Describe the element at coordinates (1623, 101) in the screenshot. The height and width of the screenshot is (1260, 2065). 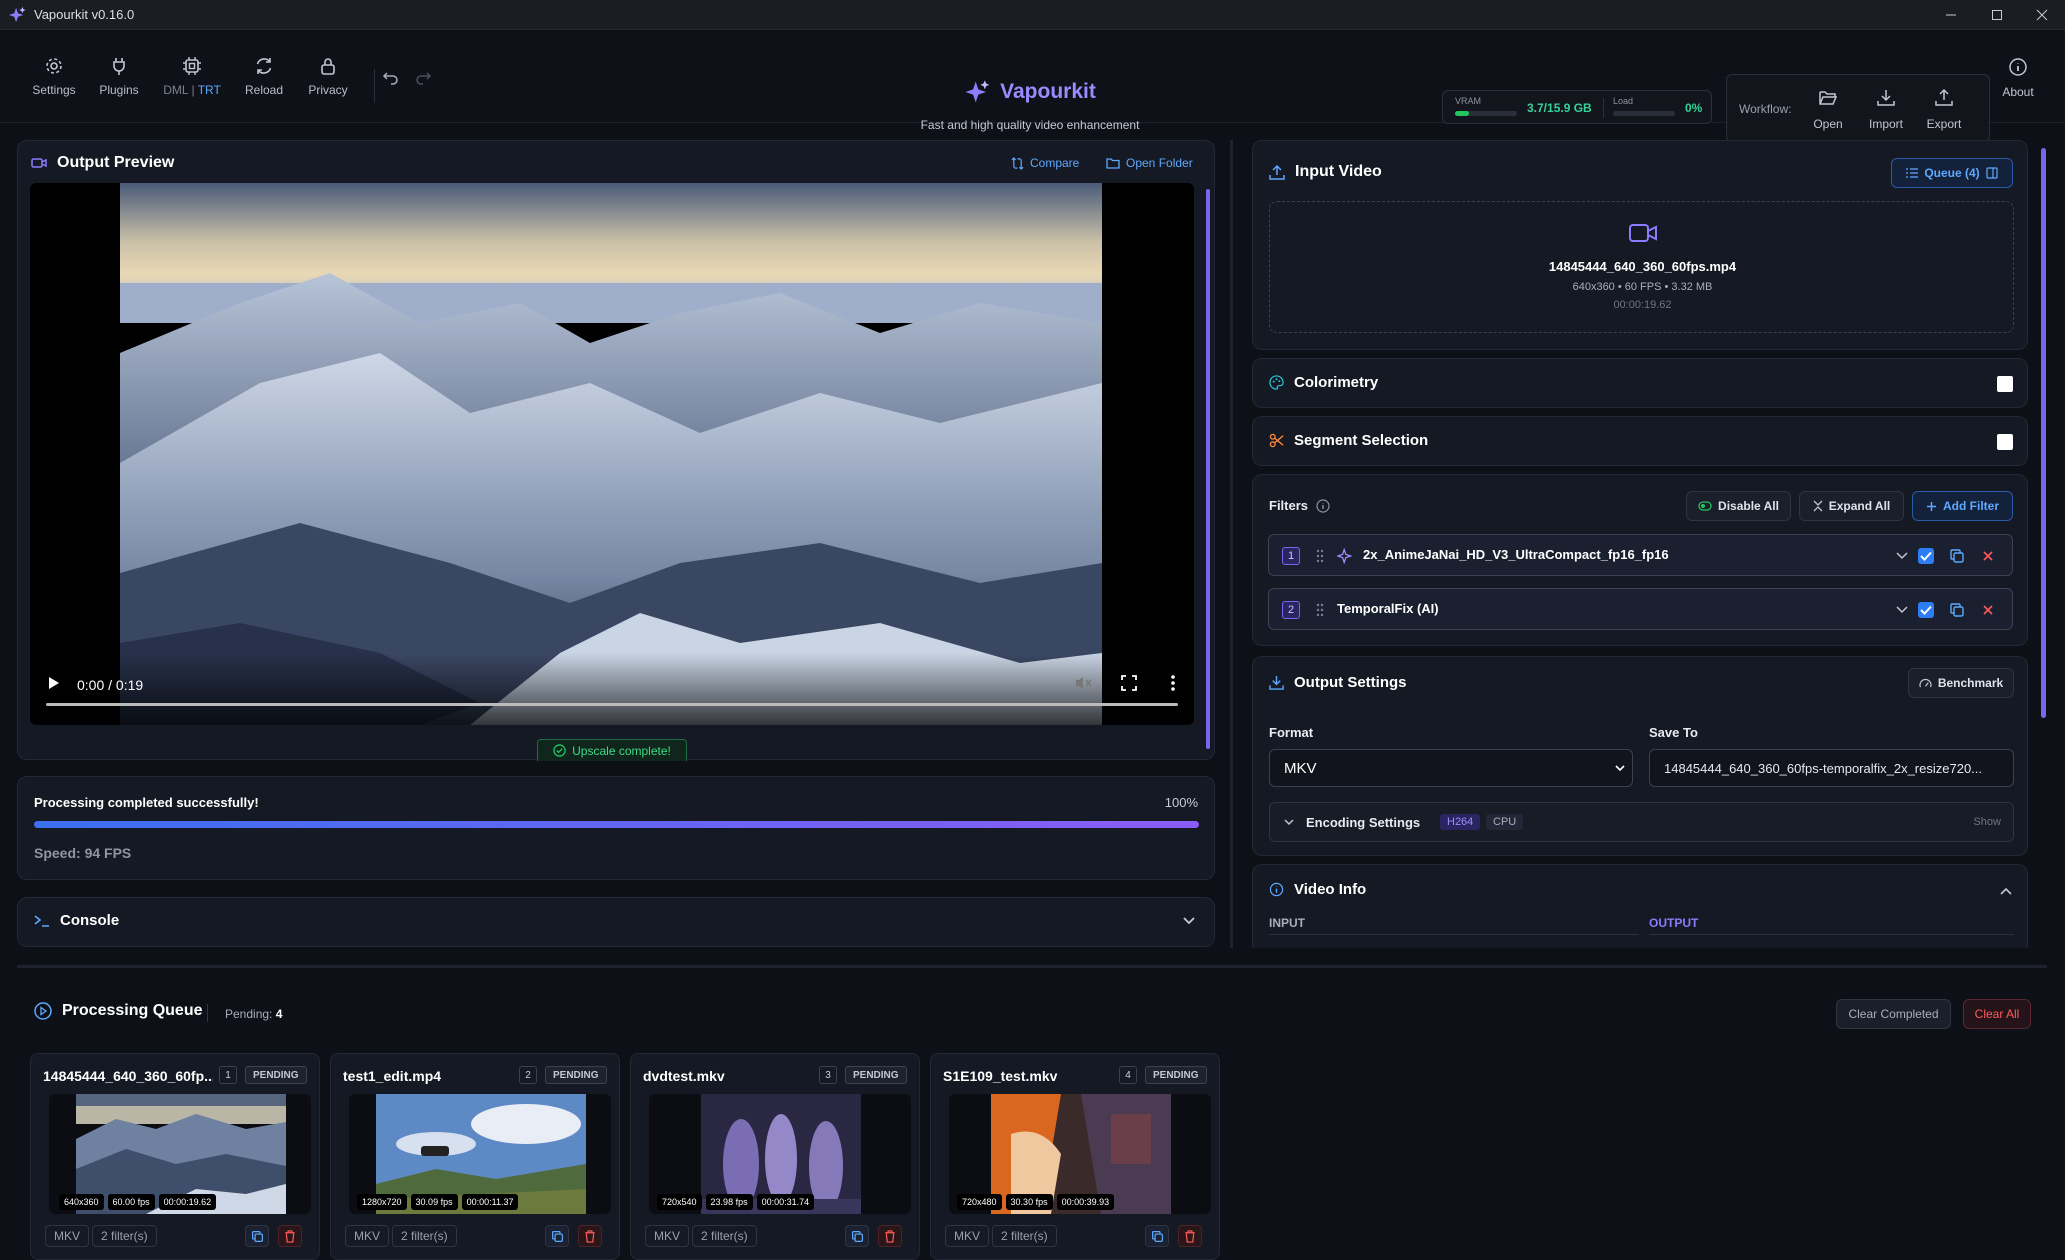
I see `load-label: Load` at that location.